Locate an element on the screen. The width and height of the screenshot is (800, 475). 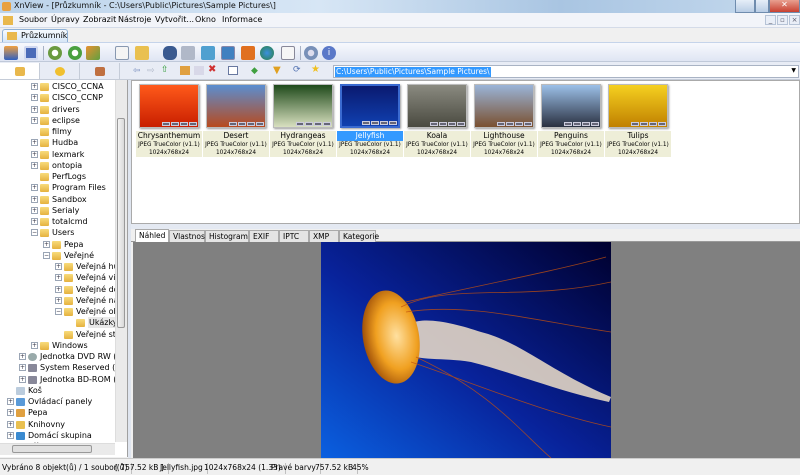
minimize-button is located at coordinates (745, 6).